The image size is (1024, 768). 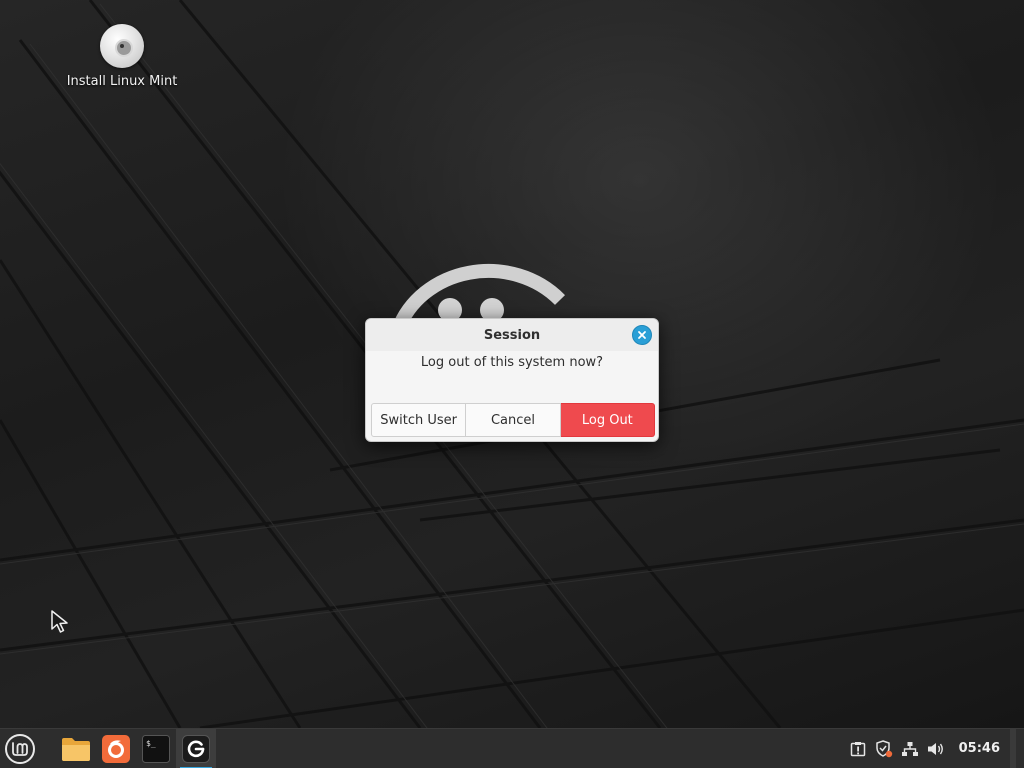 I want to click on launcher-firefox, so click(x=116, y=748).